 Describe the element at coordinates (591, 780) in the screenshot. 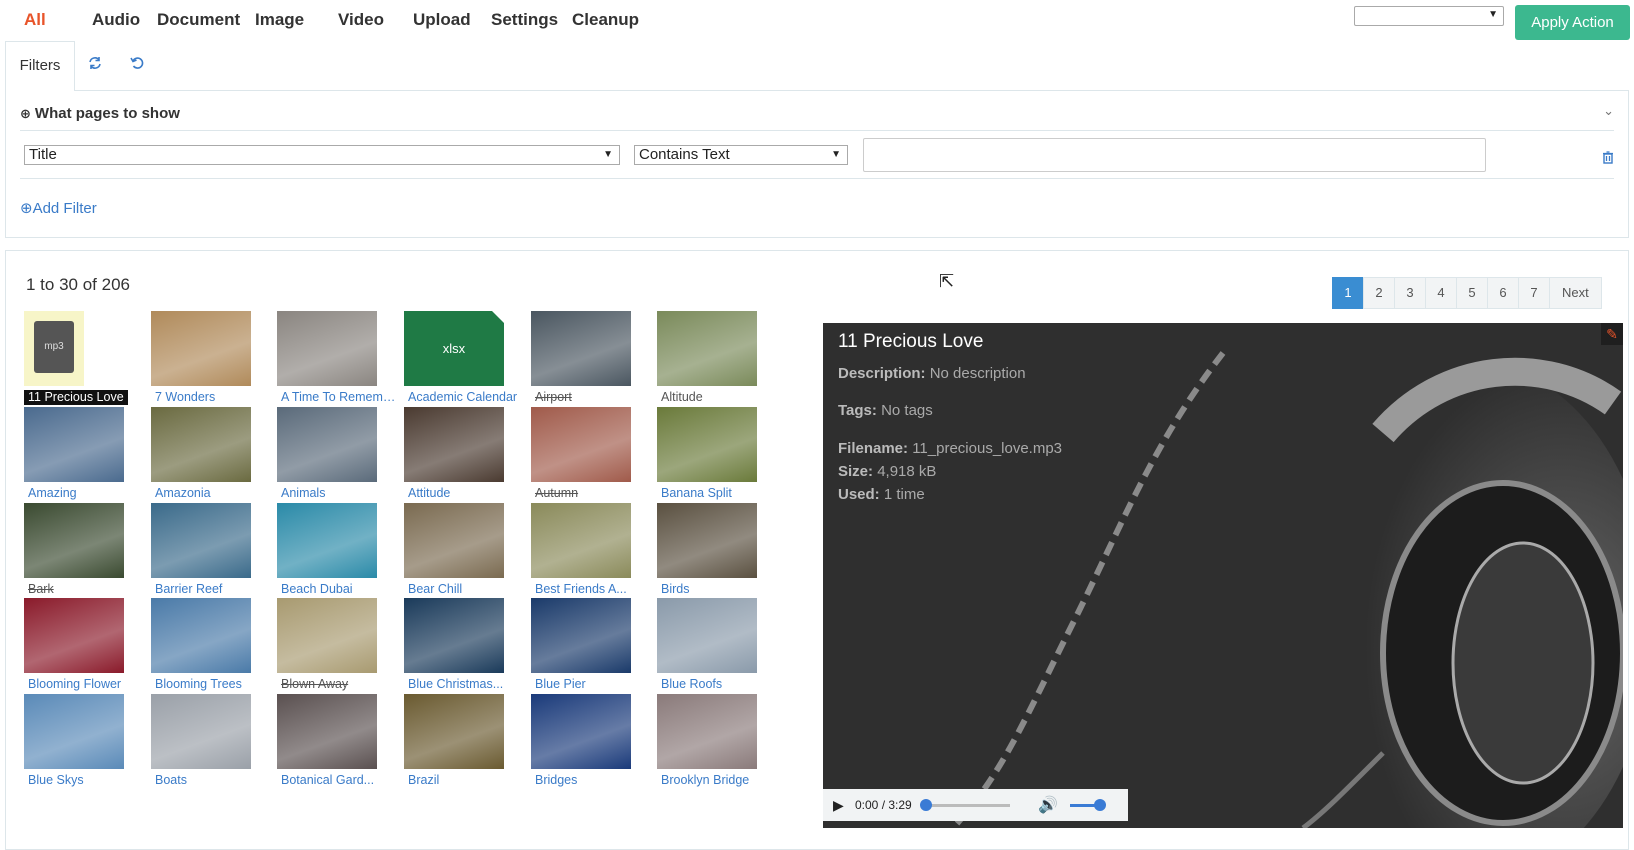

I see `media-item-label: Bridges` at that location.